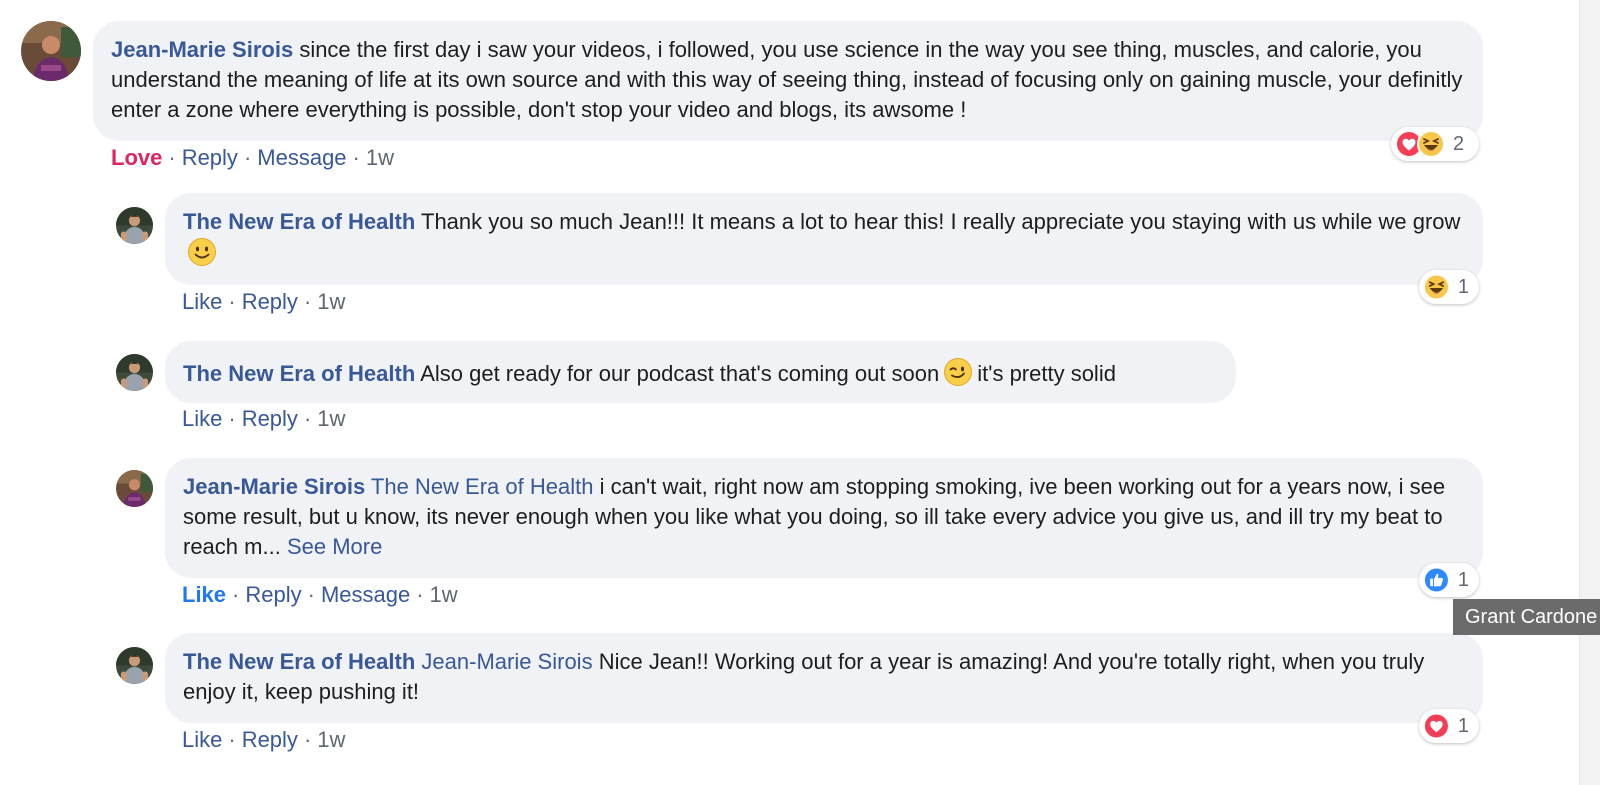 The width and height of the screenshot is (1600, 785). I want to click on scrollbar-track, so click(1589, 392).